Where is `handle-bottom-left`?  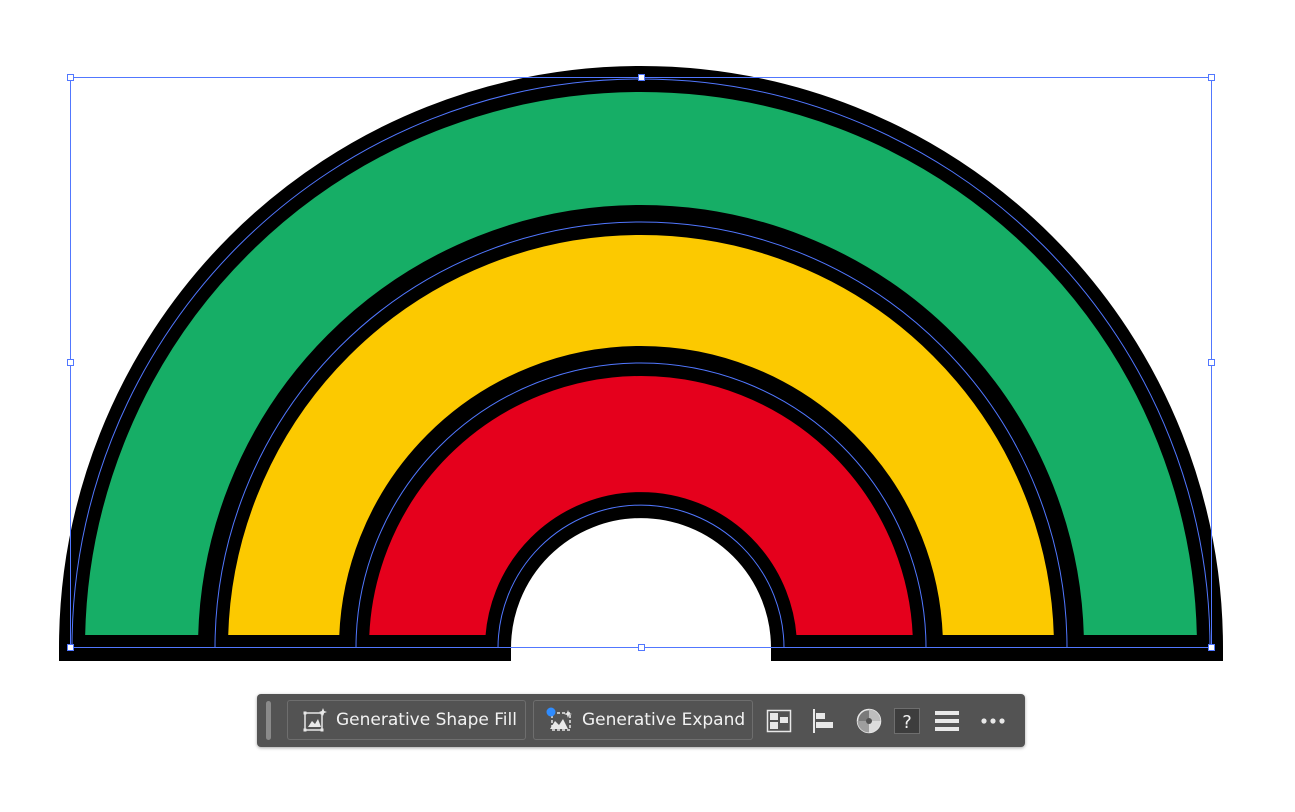 handle-bottom-left is located at coordinates (70, 647).